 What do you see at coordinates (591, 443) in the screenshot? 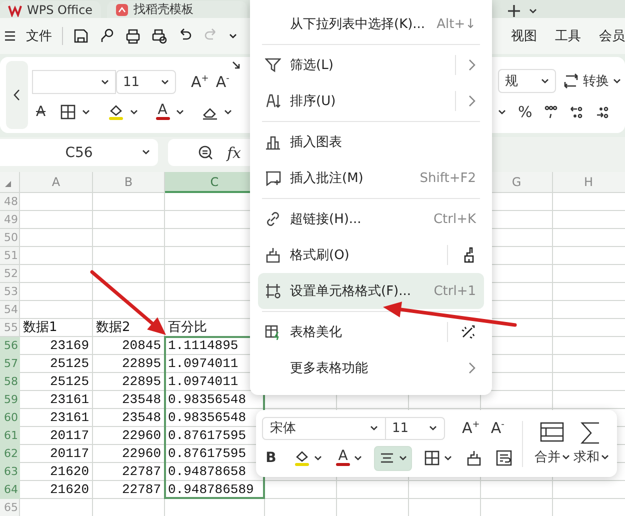
I see `sum-button: 求和` at bounding box center [591, 443].